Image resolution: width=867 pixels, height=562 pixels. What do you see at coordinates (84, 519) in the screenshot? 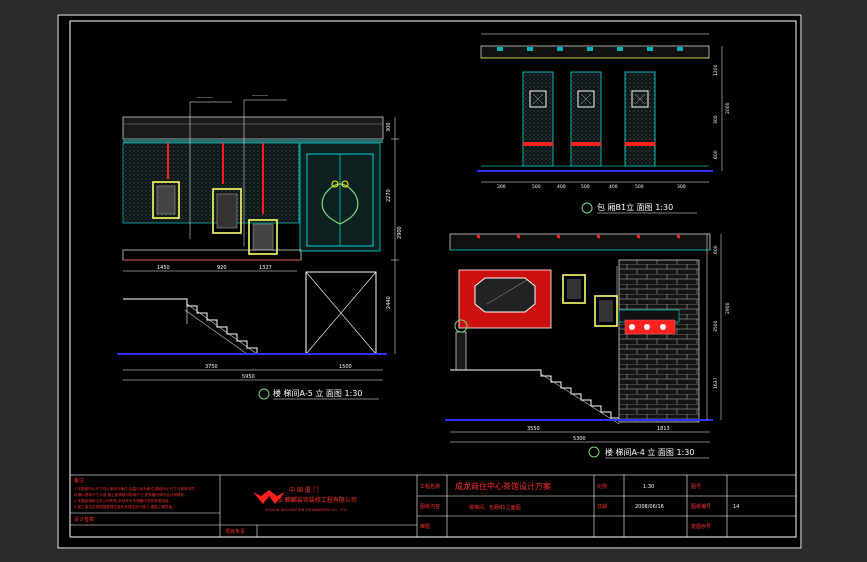
I see `designer-label: 设计签章` at bounding box center [84, 519].